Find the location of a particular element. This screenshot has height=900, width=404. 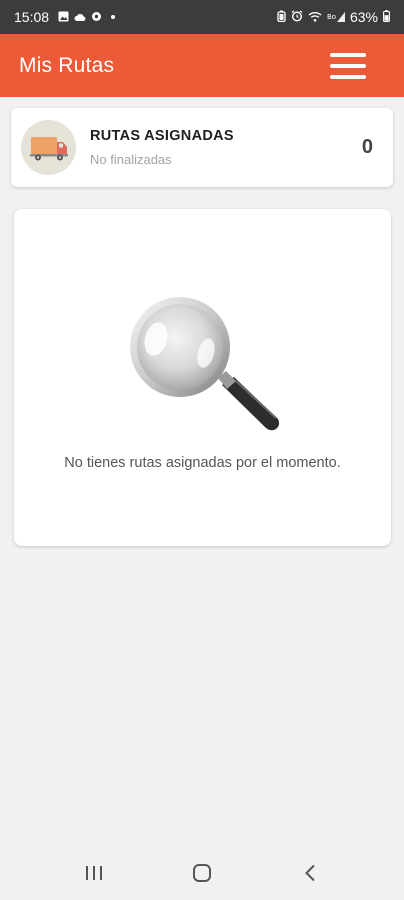

image-icon is located at coordinates (63, 17).